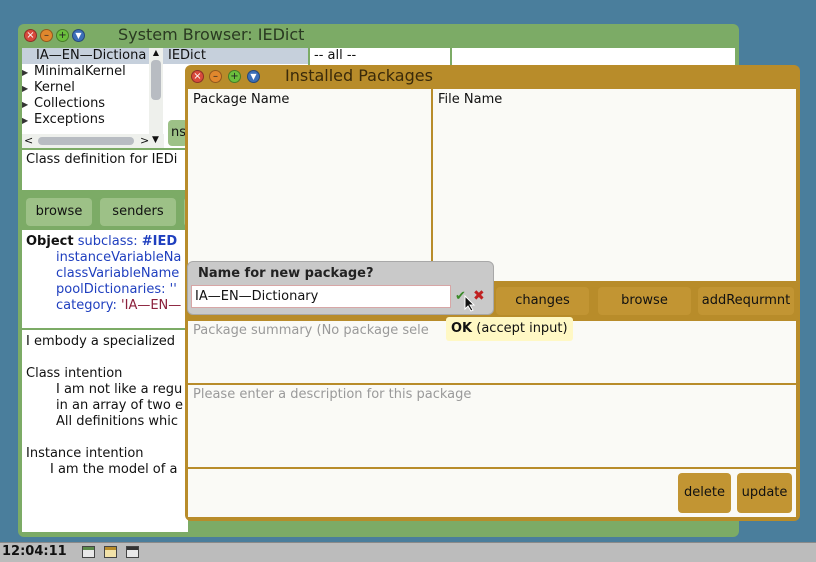 The width and height of the screenshot is (816, 562). I want to click on window-title: System Browser: IEDict, so click(211, 34).